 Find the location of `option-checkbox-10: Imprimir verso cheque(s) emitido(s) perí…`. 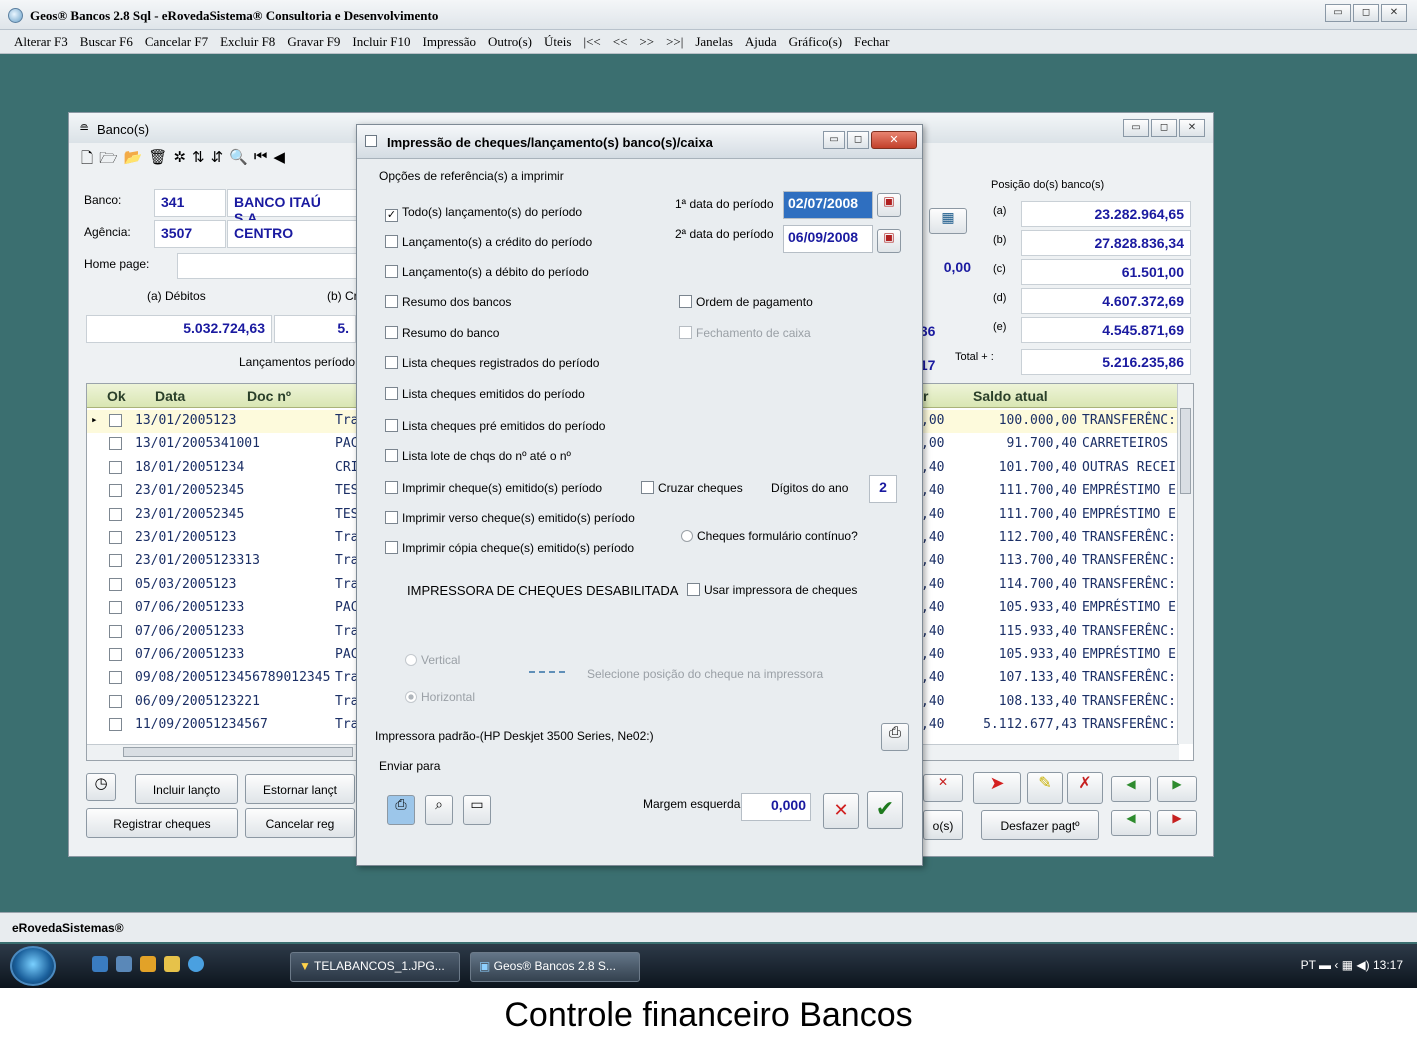

option-checkbox-10: Imprimir verso cheque(s) emitido(s) perí… is located at coordinates (510, 518).